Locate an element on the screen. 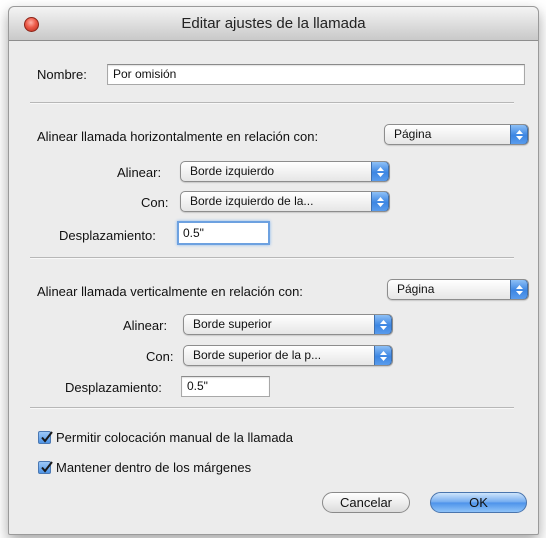  vertical-relative-to-popup: Página is located at coordinates (458, 289).